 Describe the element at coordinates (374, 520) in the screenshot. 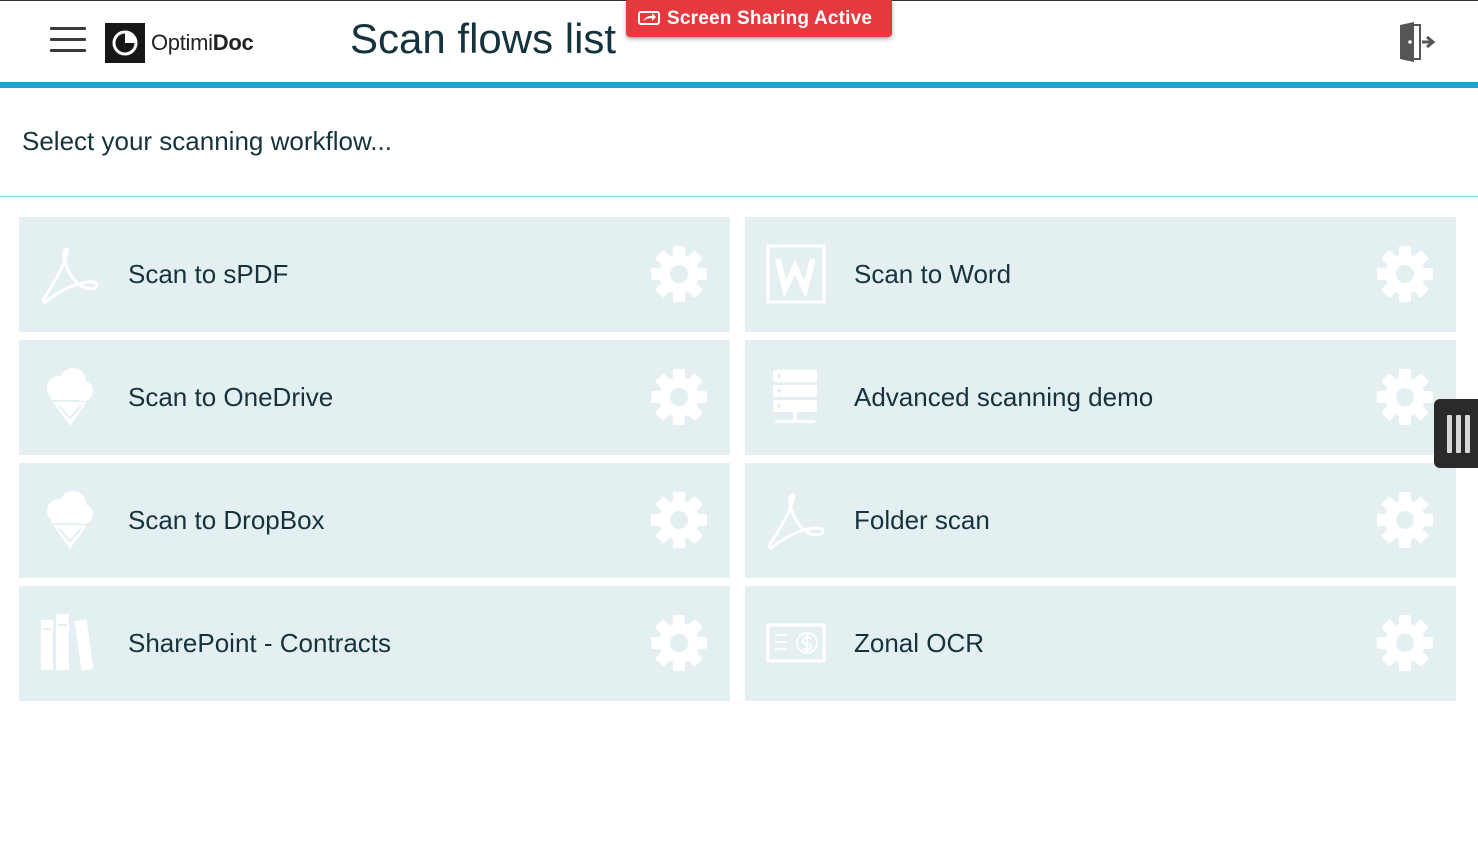

I see `flow-tile-scan-to-dropbox: Scan to DropBox` at that location.